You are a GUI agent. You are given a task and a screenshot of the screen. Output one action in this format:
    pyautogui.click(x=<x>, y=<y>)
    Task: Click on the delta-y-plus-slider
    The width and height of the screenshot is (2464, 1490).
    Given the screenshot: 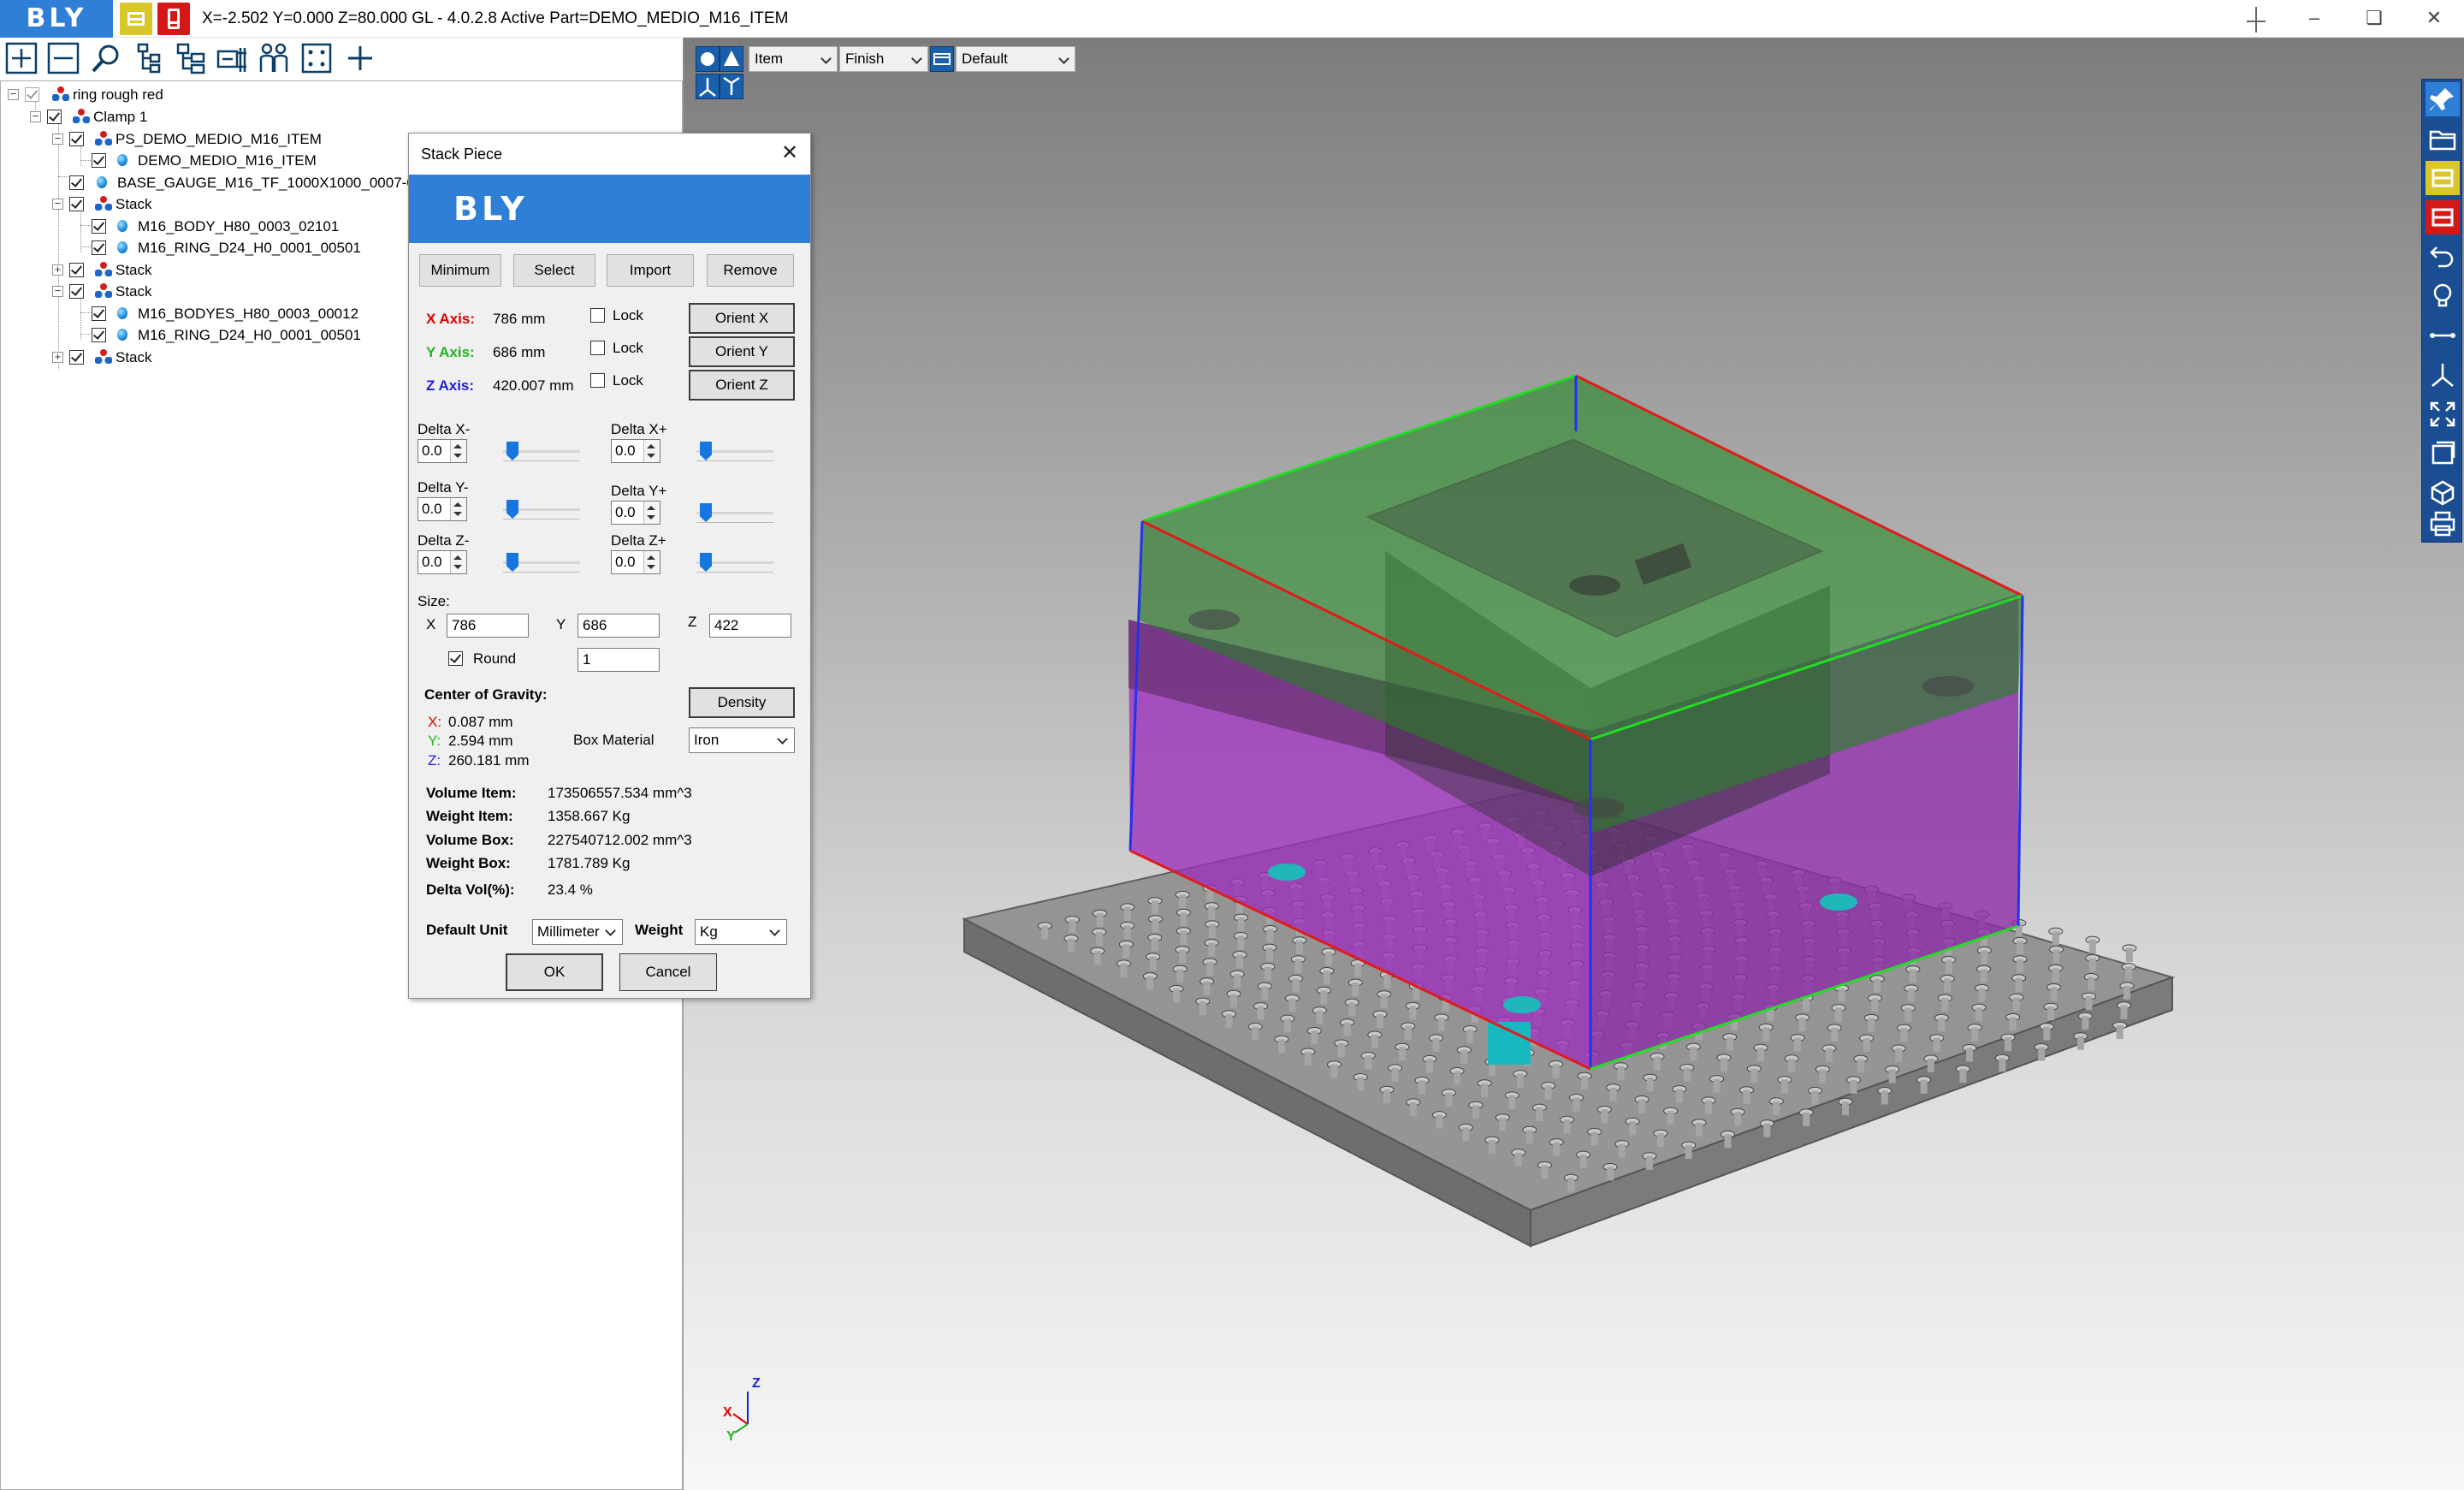 What is the action you would take?
    pyautogui.click(x=734, y=514)
    